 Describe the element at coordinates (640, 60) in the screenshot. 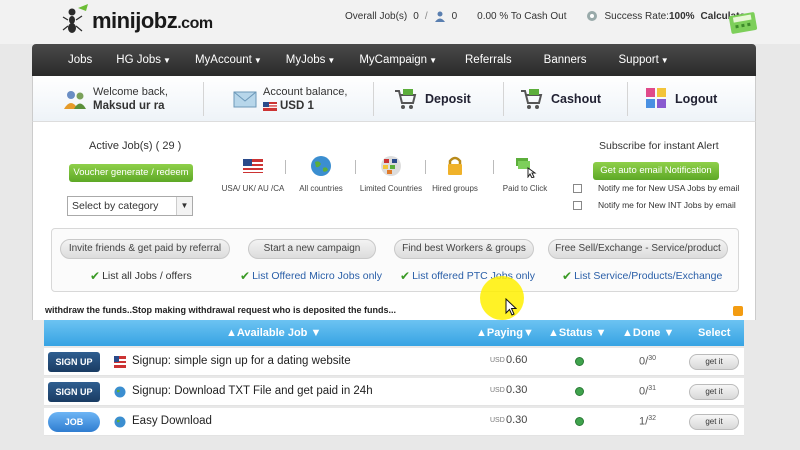

I see `nav-support: Support ▼` at that location.